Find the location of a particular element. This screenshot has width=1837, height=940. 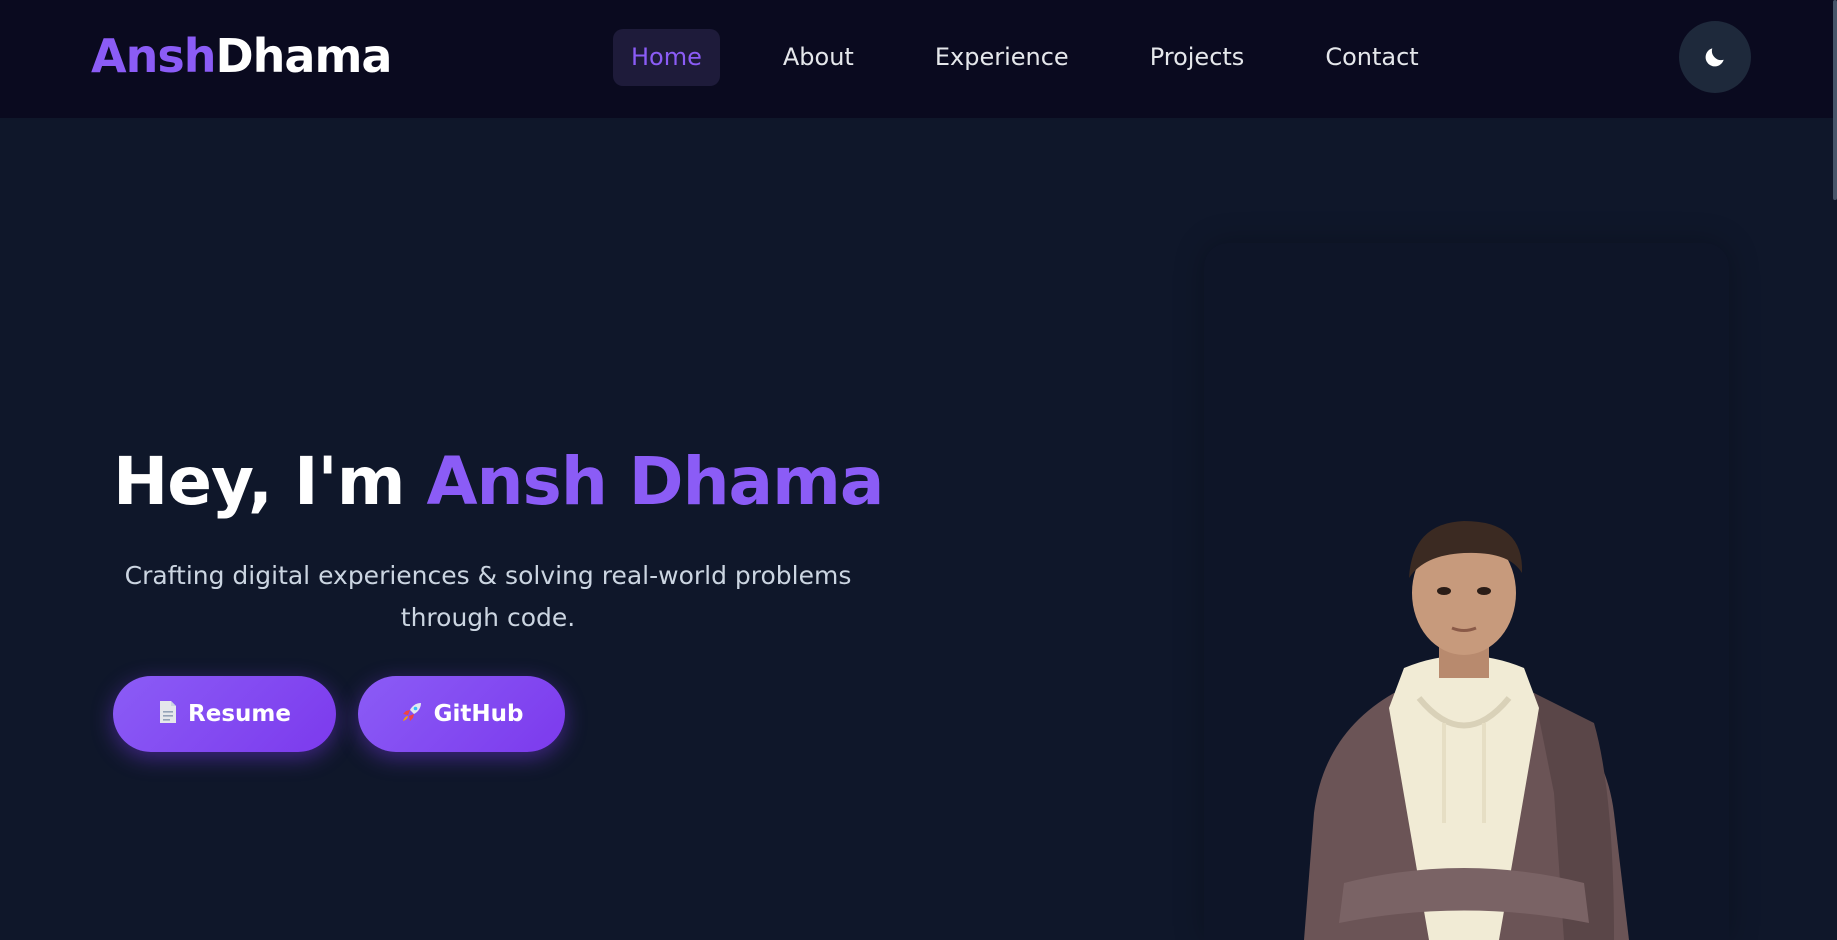

moon-icon is located at coordinates (1714, 57).